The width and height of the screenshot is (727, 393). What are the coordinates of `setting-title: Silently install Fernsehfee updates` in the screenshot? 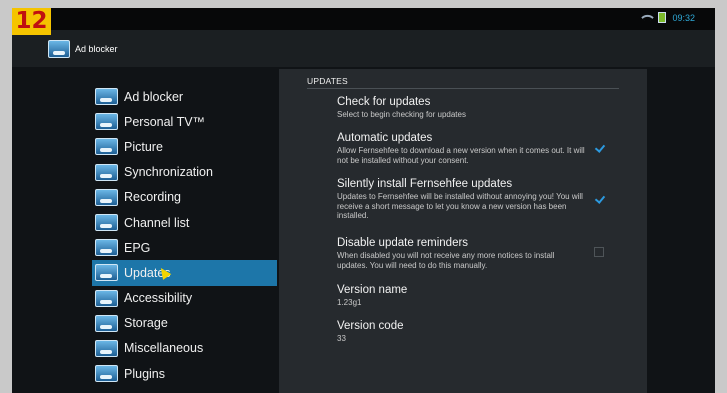 It's located at (425, 184).